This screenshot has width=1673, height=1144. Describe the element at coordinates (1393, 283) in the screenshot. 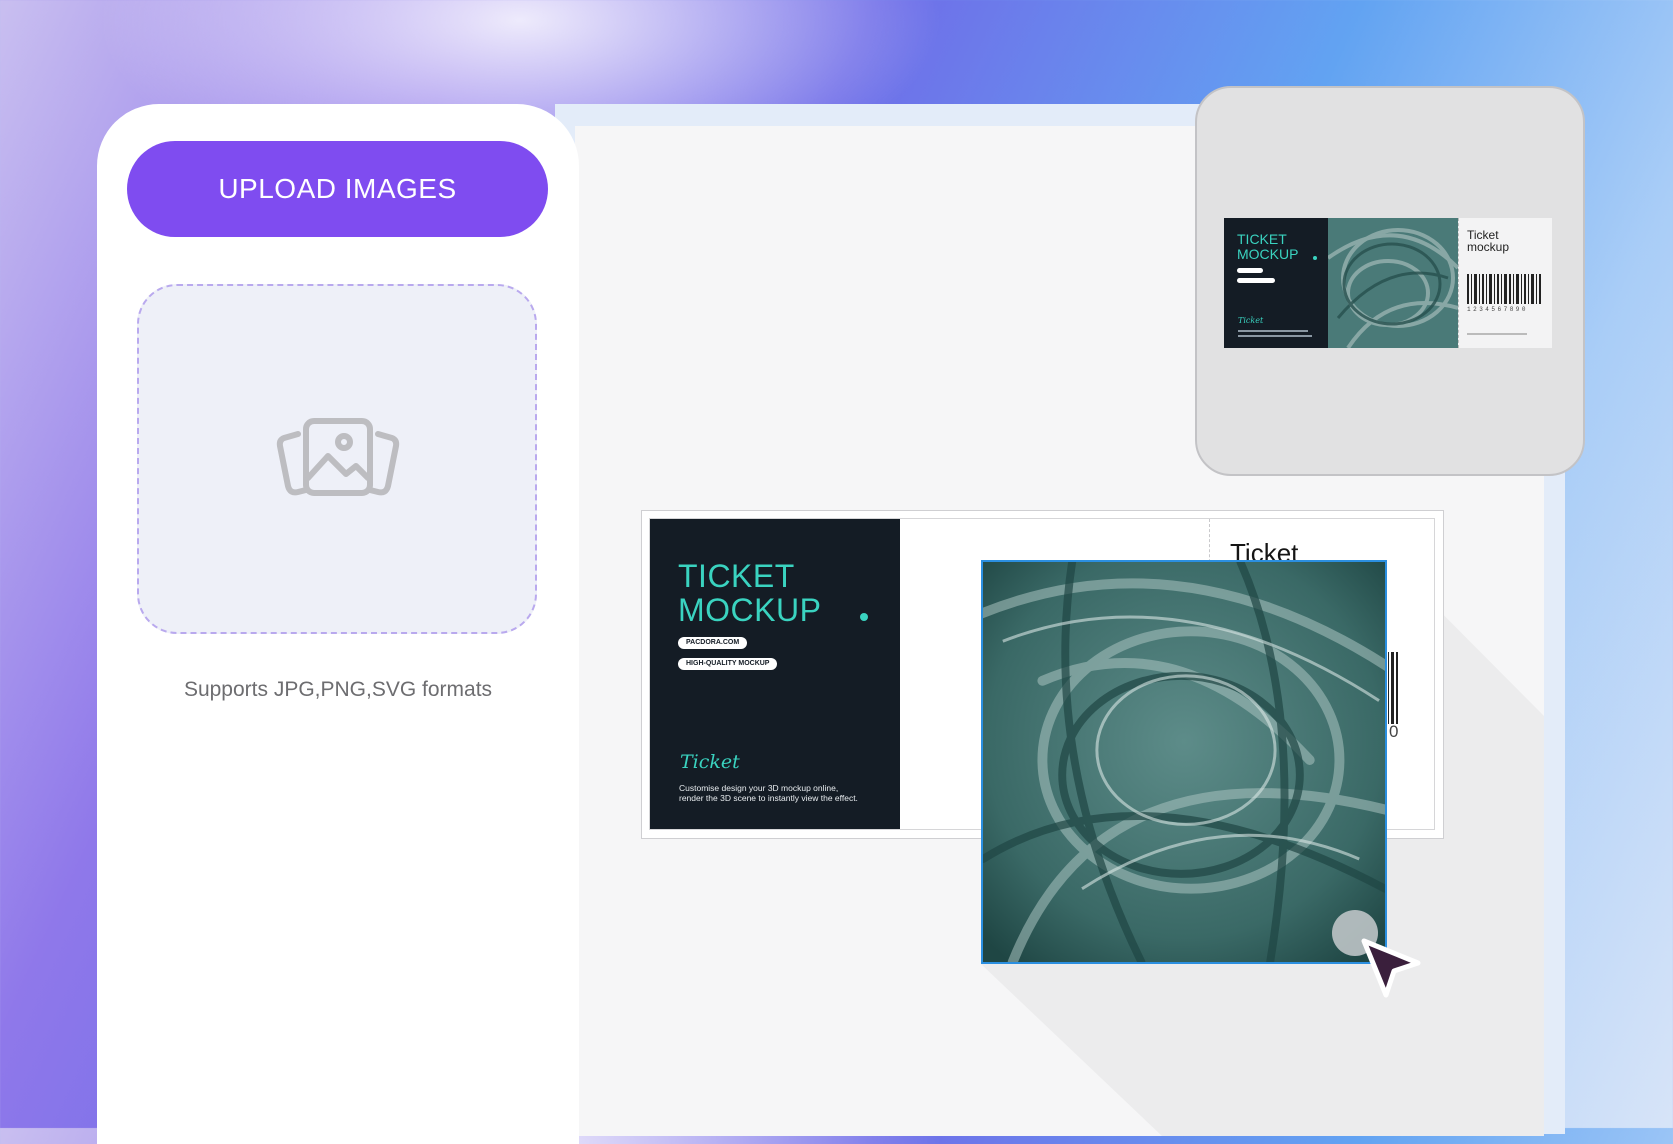

I see `preview-ticket-artwork` at that location.